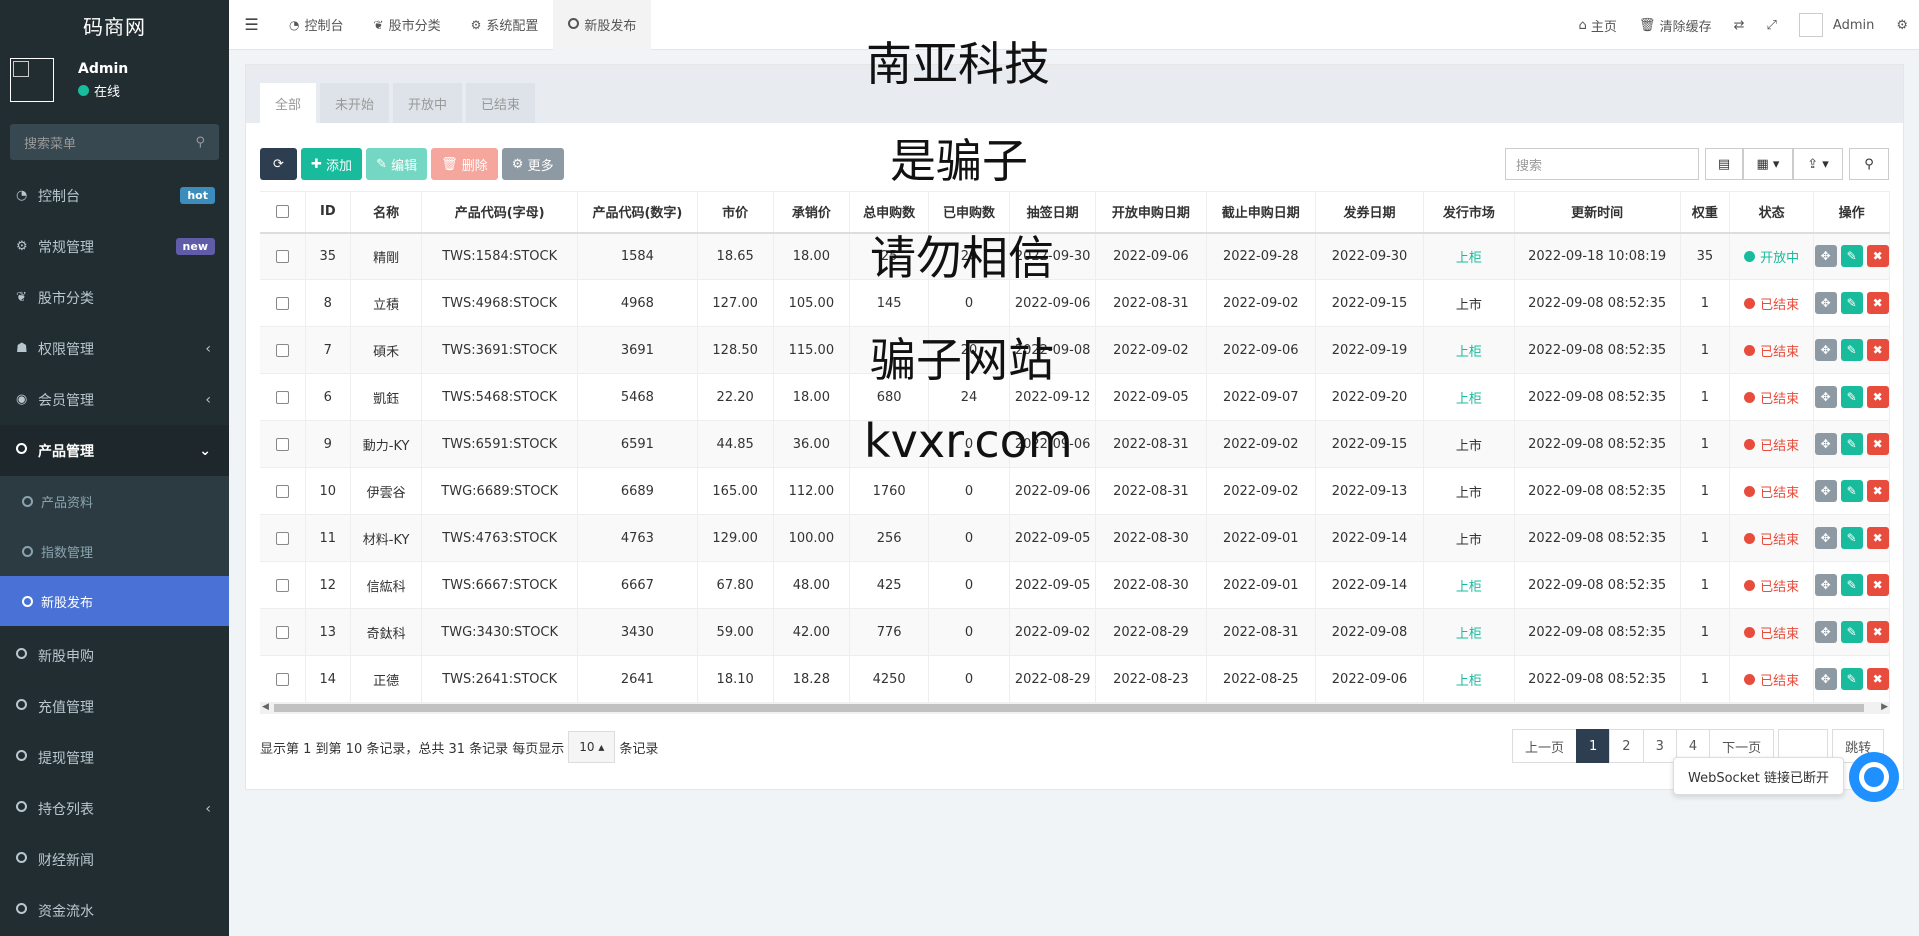 This screenshot has width=1919, height=936. I want to click on page-2-button: 2, so click(1626, 746).